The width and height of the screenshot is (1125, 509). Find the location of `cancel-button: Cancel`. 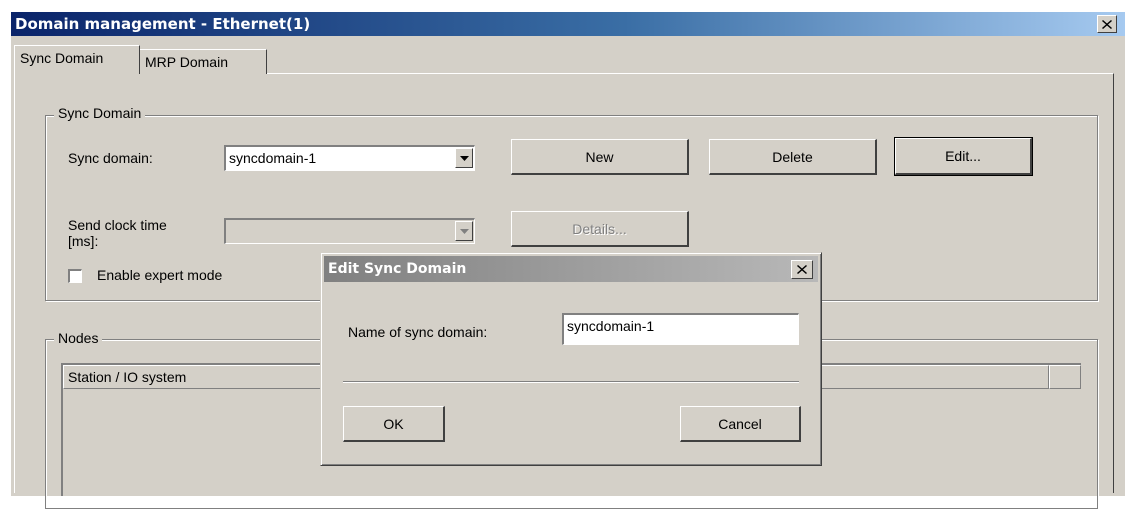

cancel-button: Cancel is located at coordinates (740, 424).